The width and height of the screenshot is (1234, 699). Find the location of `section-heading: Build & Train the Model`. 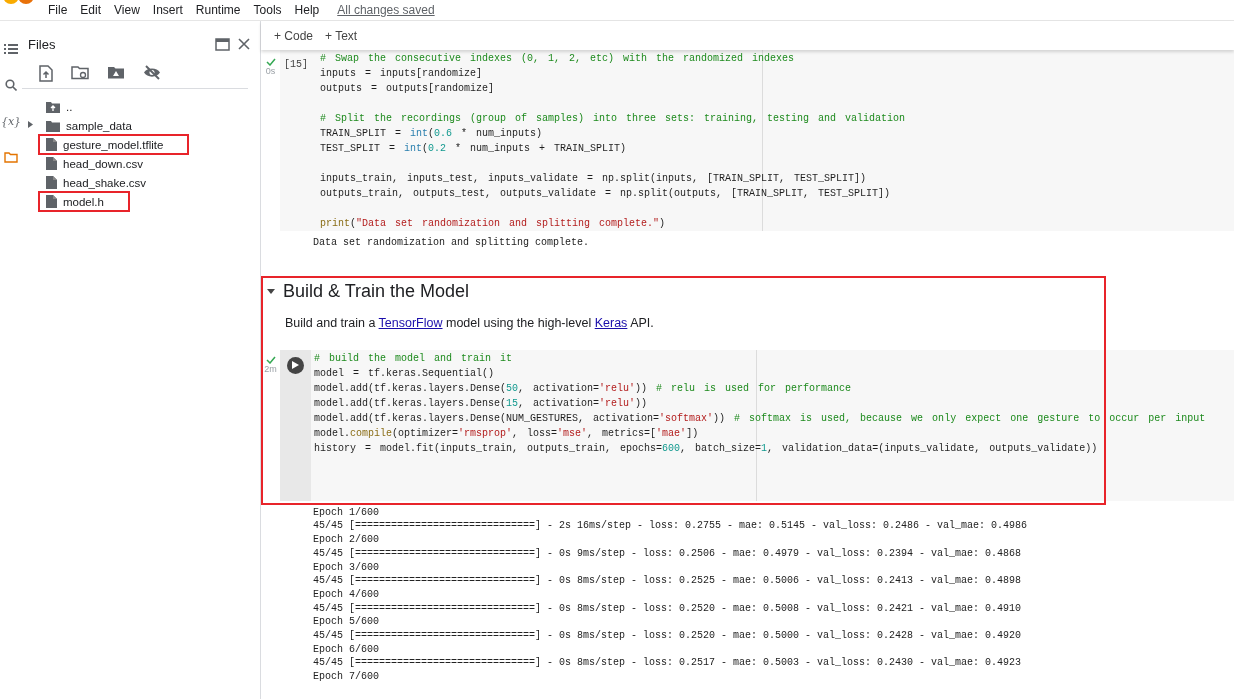

section-heading: Build & Train the Model is located at coordinates (376, 292).